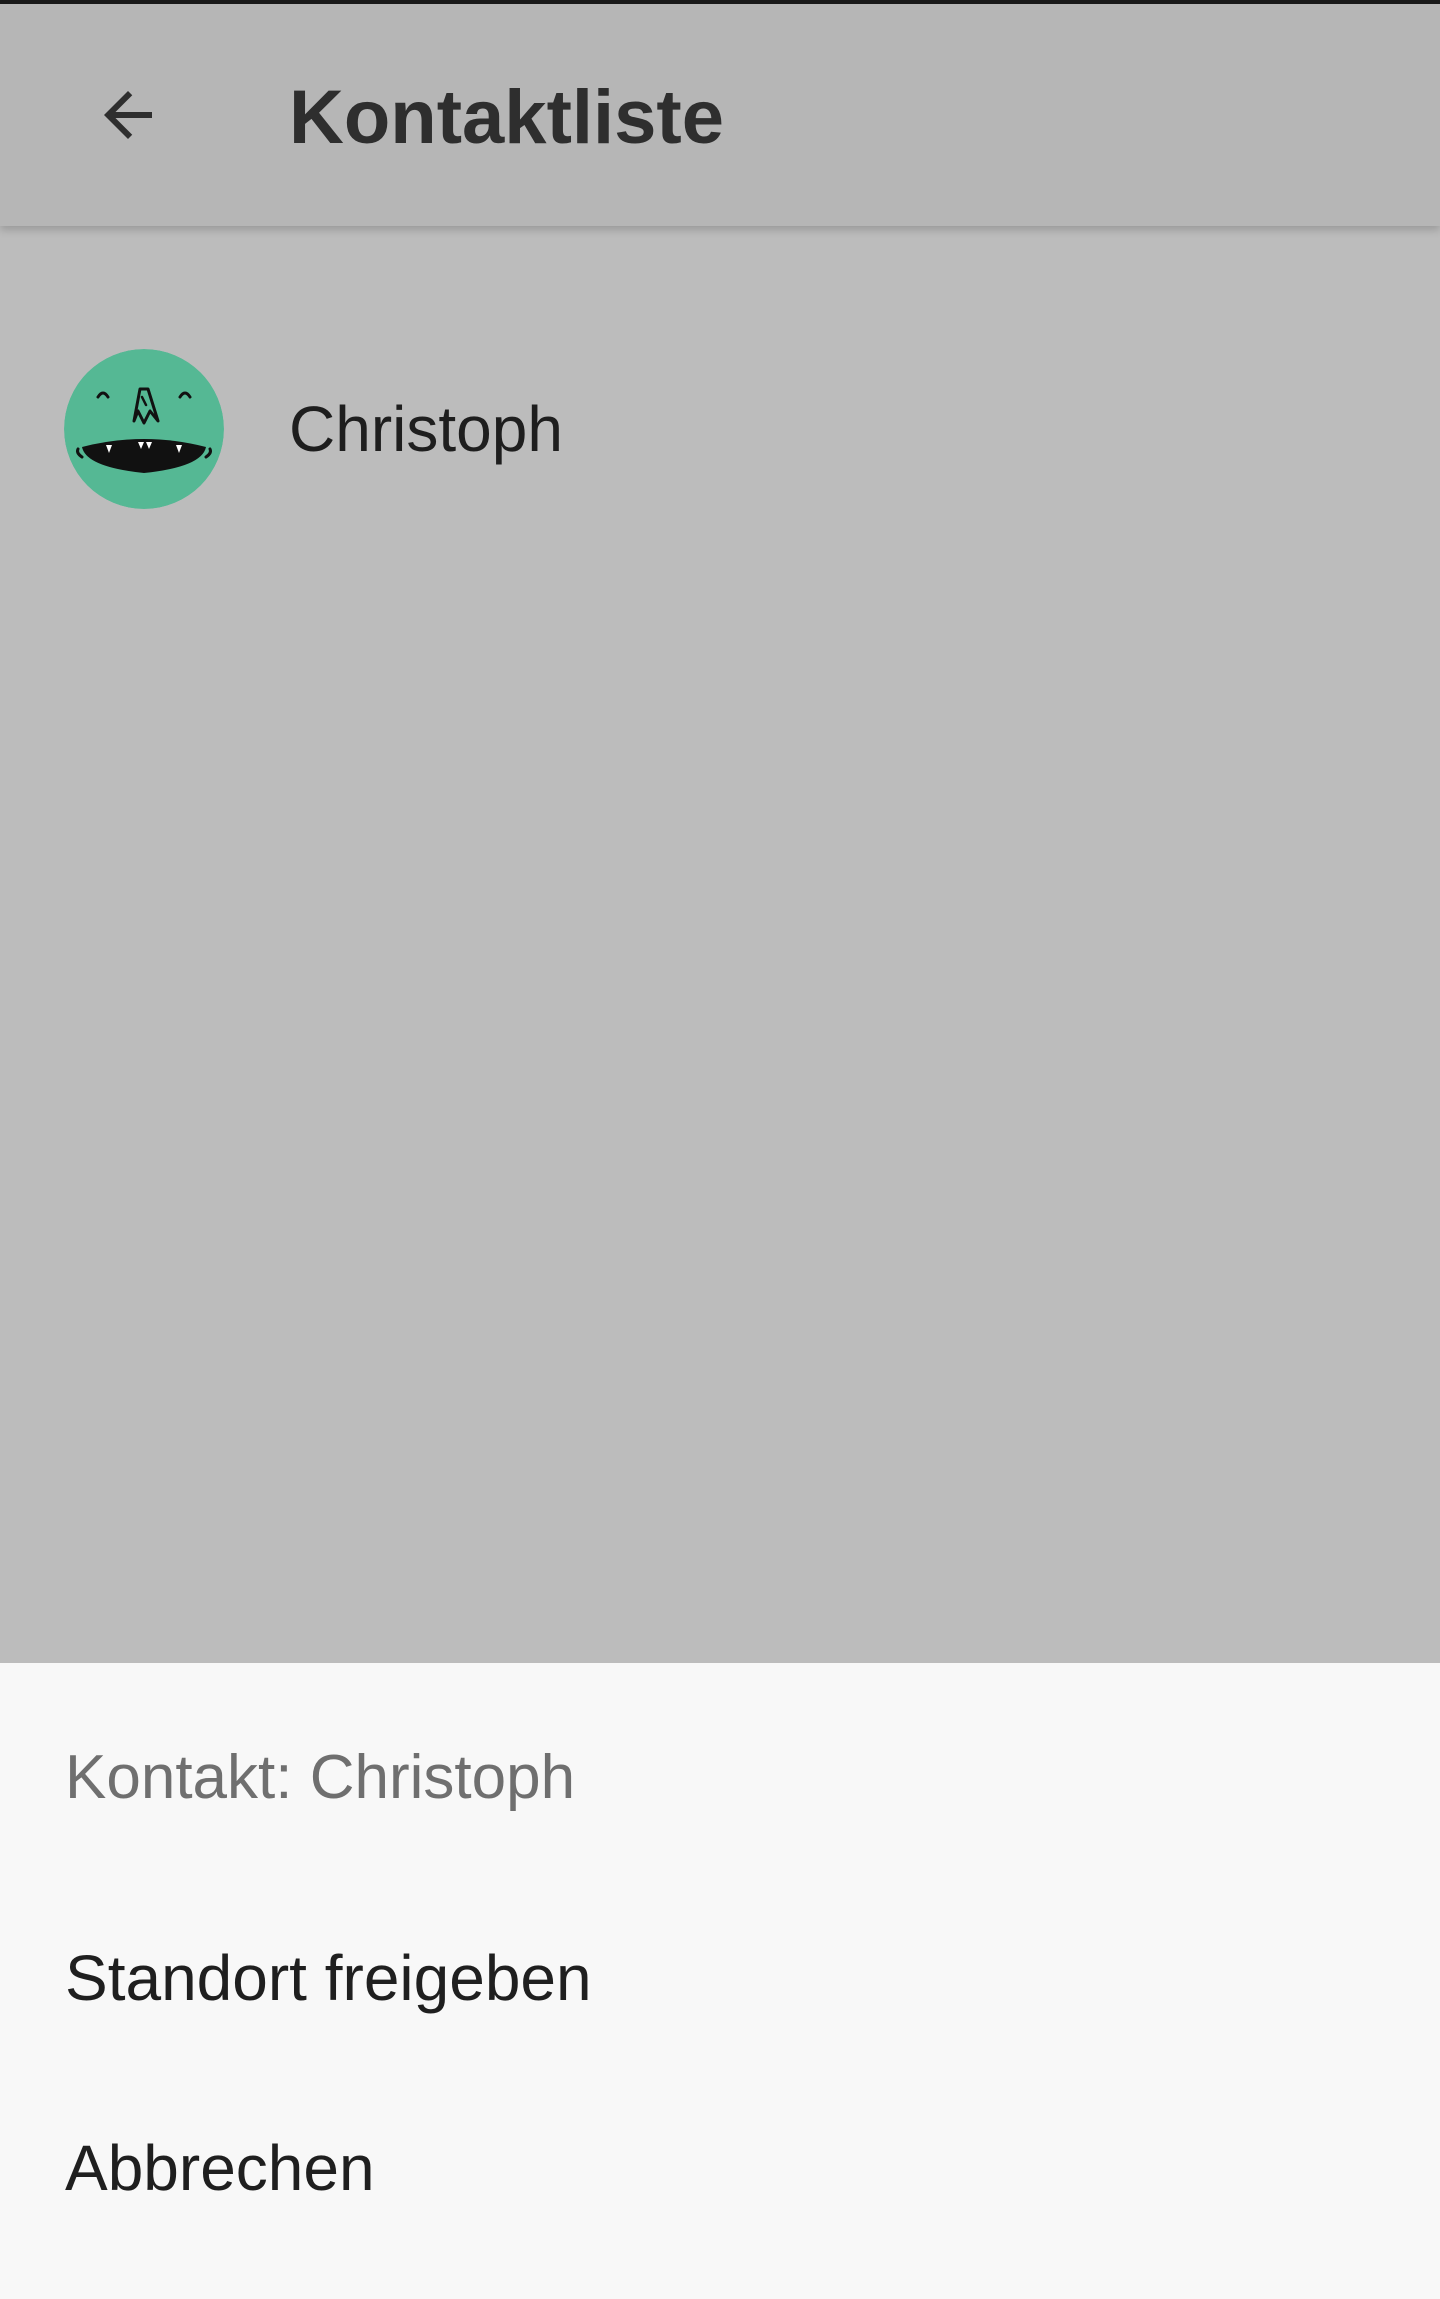 This screenshot has height=2299, width=1440. Describe the element at coordinates (426, 429) in the screenshot. I see `contact-name: Christoph` at that location.